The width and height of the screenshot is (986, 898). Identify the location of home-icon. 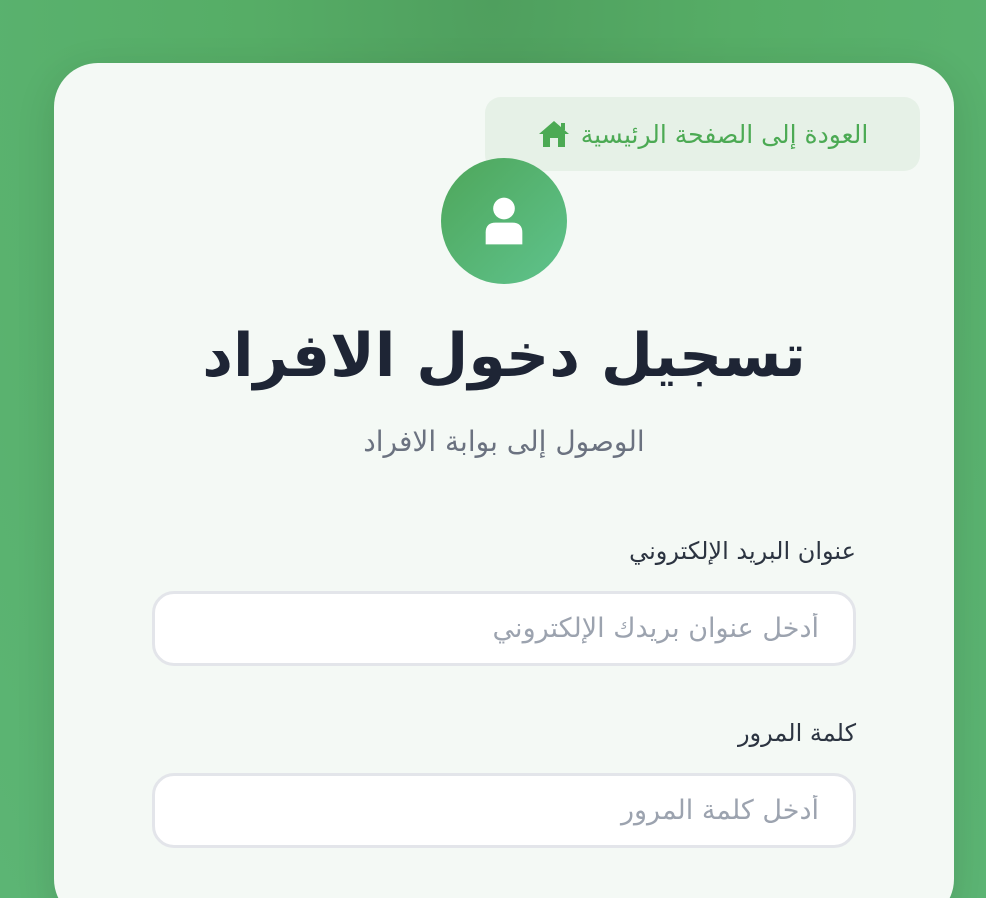
(554, 134).